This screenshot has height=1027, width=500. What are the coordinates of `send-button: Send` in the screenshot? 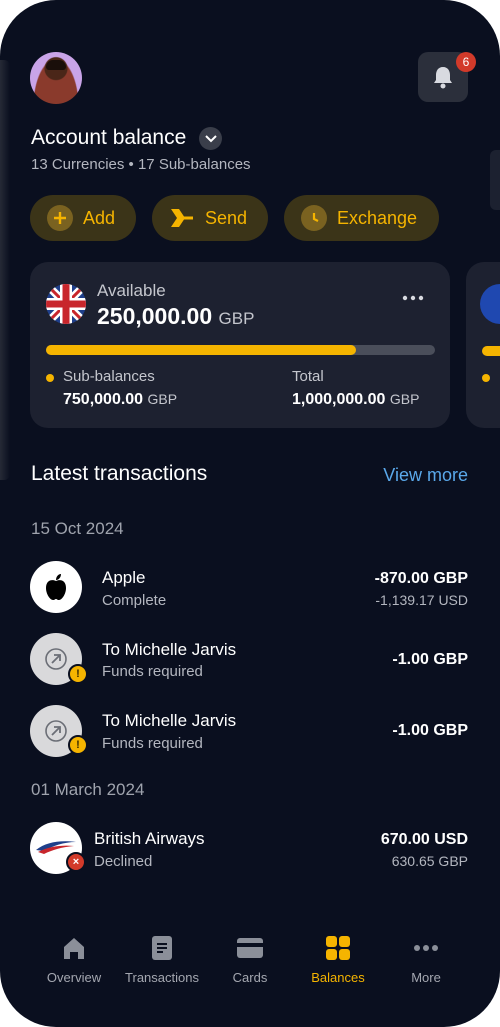 It's located at (210, 218).